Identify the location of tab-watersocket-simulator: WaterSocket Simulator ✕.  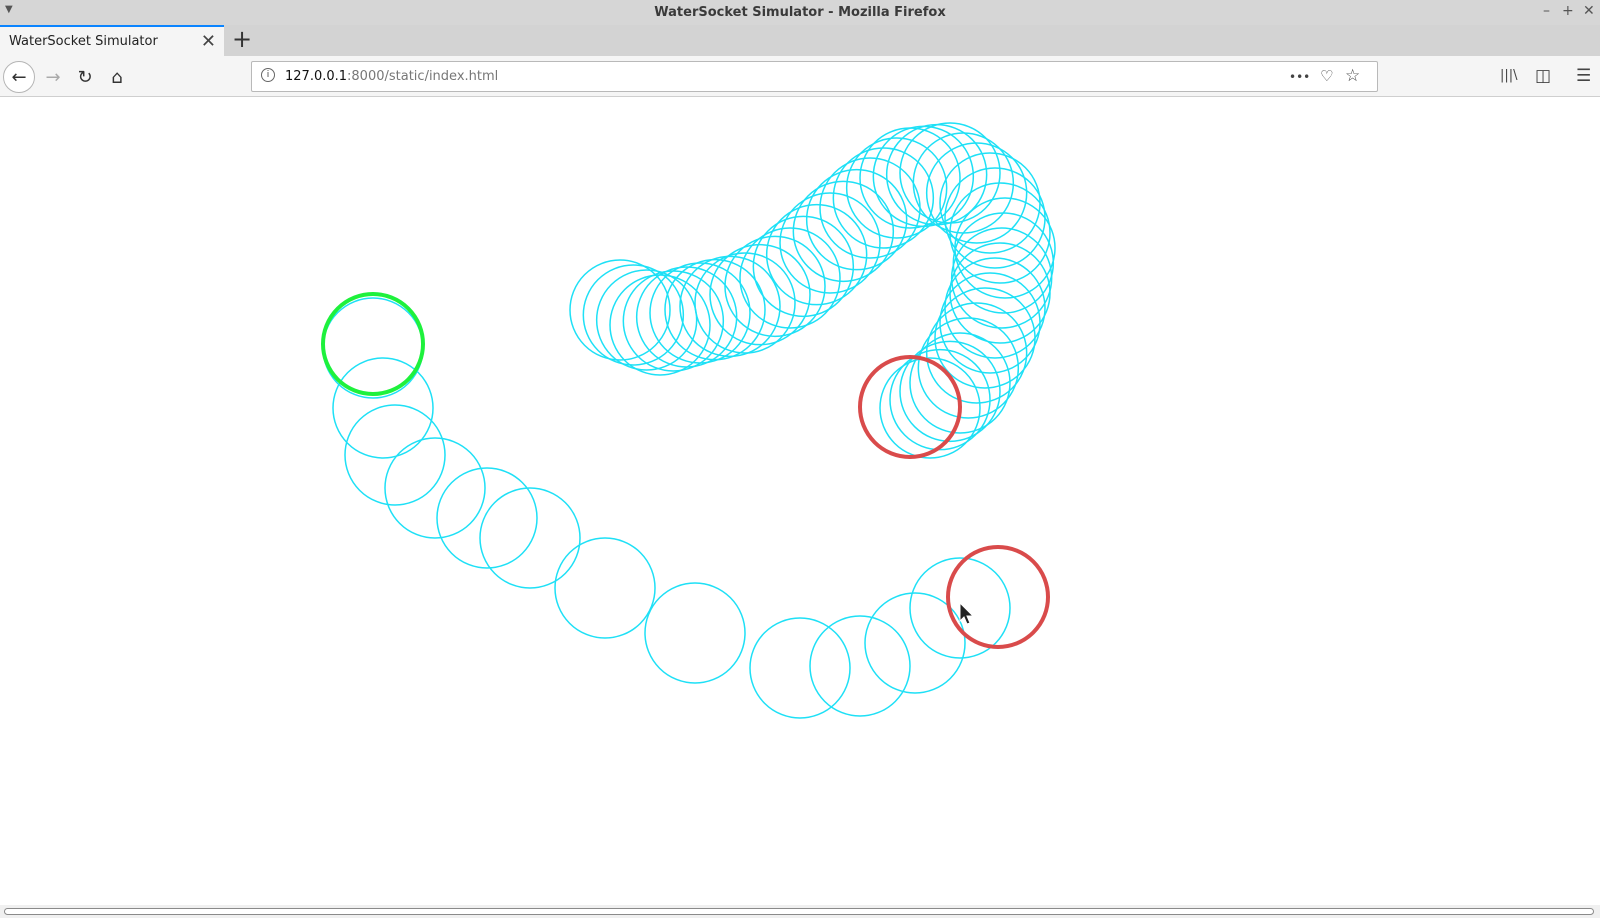
(112, 40).